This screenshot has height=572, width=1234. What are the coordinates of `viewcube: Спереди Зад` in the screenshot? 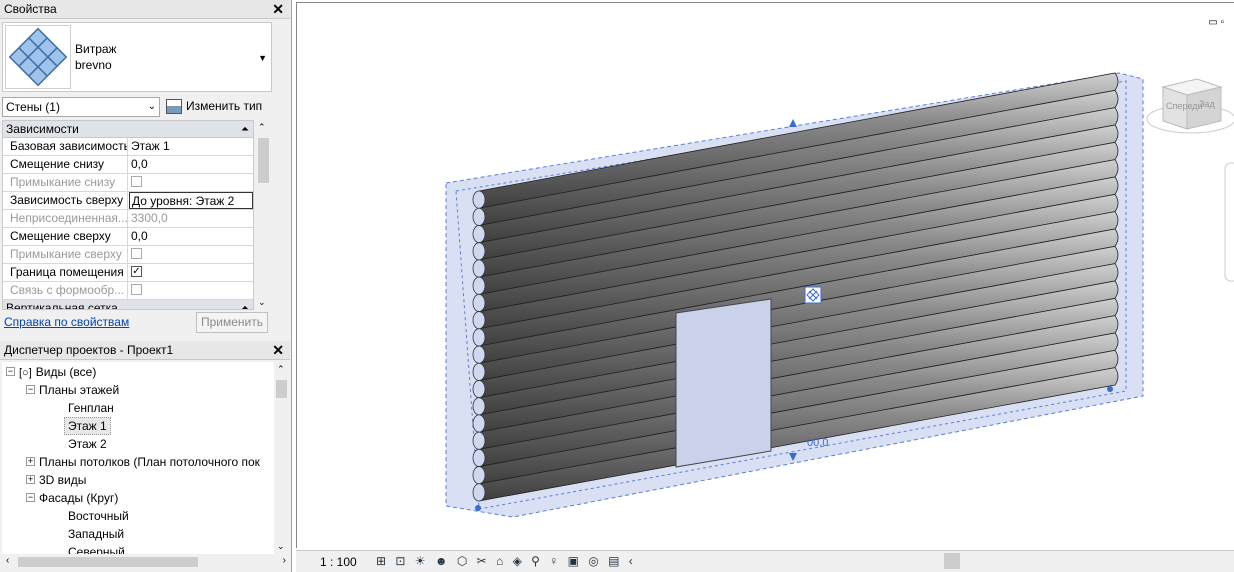 It's located at (1190, 106).